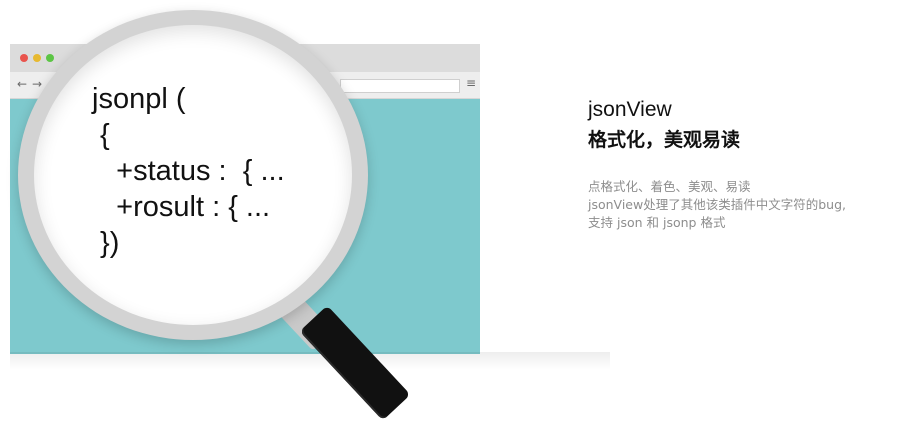 This screenshot has width=914, height=443. What do you see at coordinates (24, 58) in the screenshot?
I see `close-window-button` at bounding box center [24, 58].